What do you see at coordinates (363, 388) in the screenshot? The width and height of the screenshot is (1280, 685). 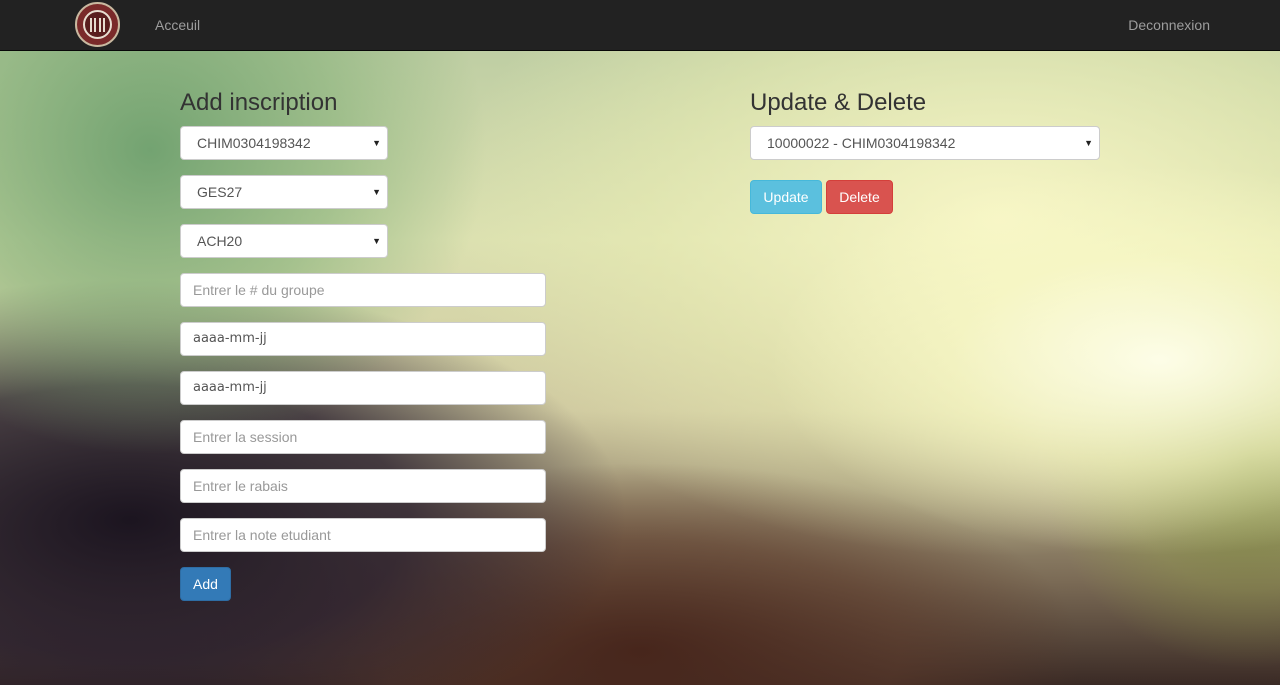 I see `end-date-input: aaaa-mm-jj` at bounding box center [363, 388].